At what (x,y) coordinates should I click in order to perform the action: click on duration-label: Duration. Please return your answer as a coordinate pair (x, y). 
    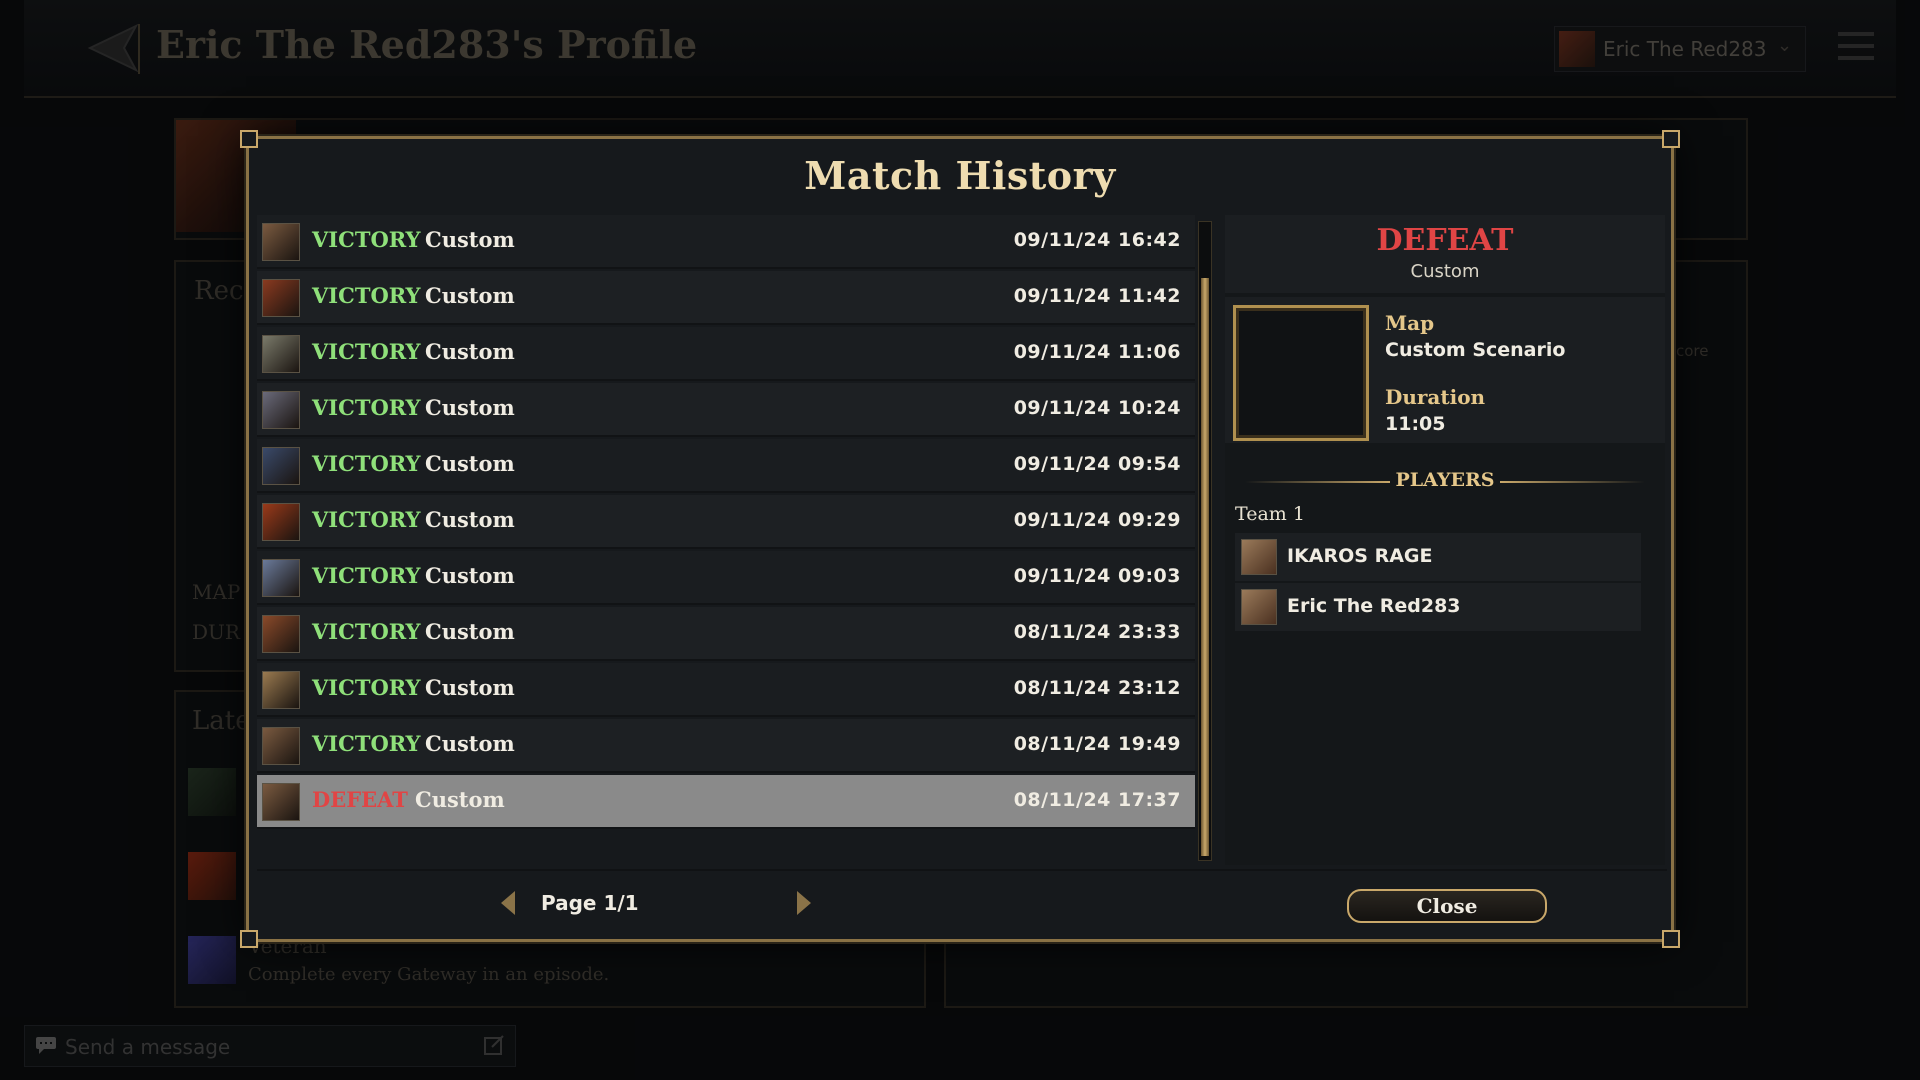
    Looking at the image, I should click on (1435, 397).